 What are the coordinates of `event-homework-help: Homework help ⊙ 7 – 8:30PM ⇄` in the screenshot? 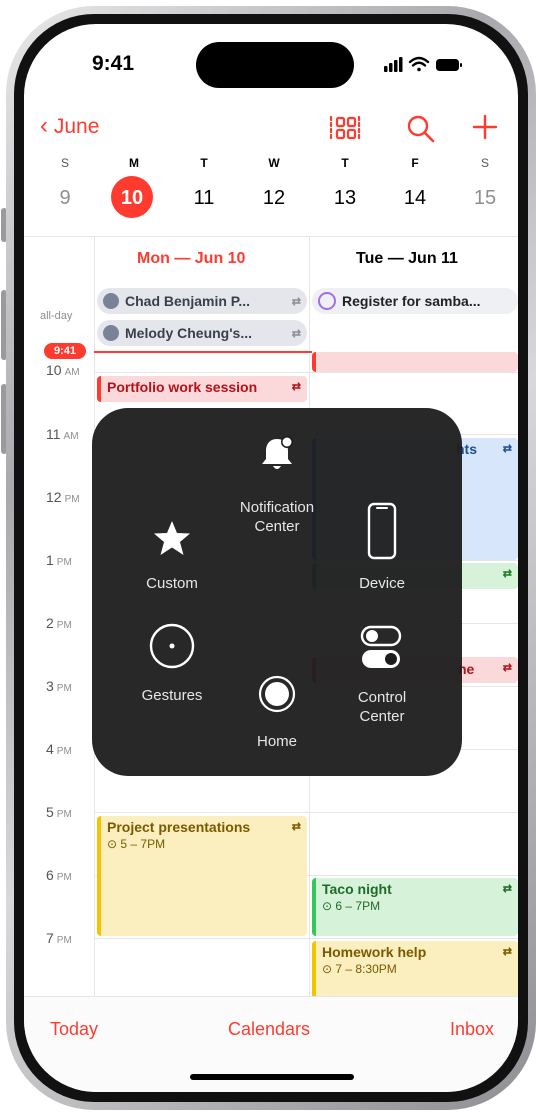 It's located at (415, 971).